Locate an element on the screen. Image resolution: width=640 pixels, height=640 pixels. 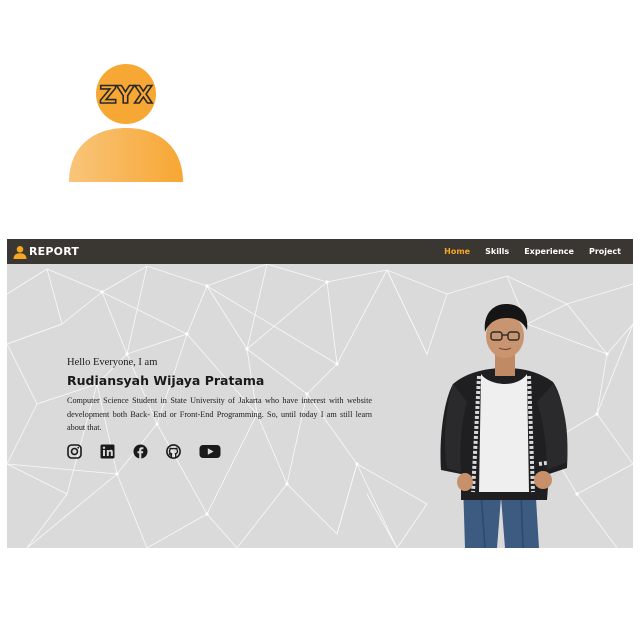
linkedin-icon is located at coordinates (107, 451).